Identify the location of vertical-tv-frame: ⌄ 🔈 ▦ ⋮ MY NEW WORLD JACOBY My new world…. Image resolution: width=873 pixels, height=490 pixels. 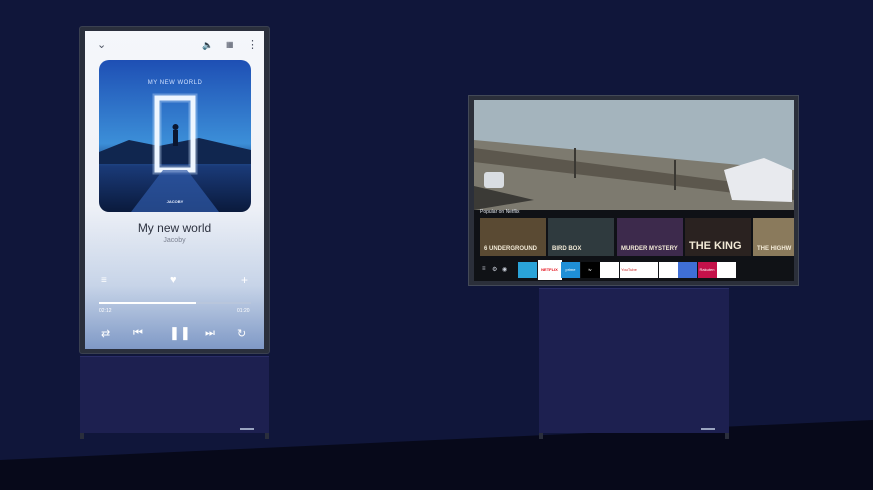
(174, 190).